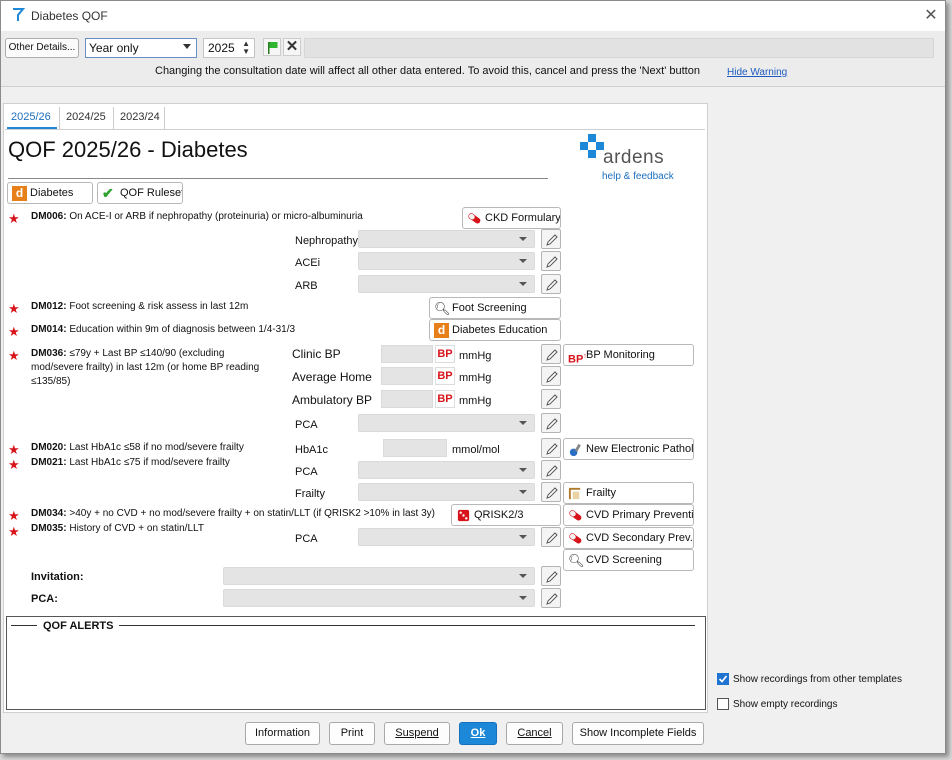 Image resolution: width=952 pixels, height=760 pixels. Describe the element at coordinates (446, 261) in the screenshot. I see `acei-select` at that location.